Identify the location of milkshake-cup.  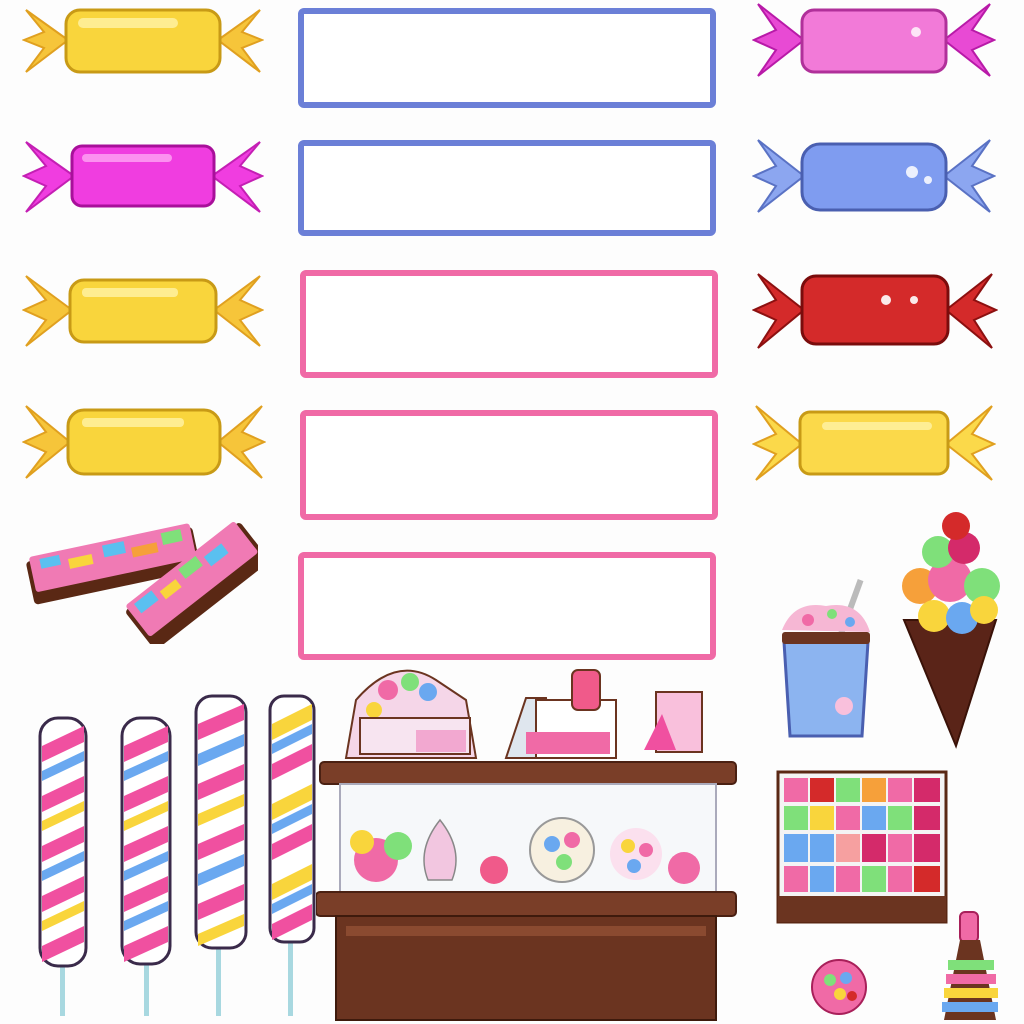
(826, 658).